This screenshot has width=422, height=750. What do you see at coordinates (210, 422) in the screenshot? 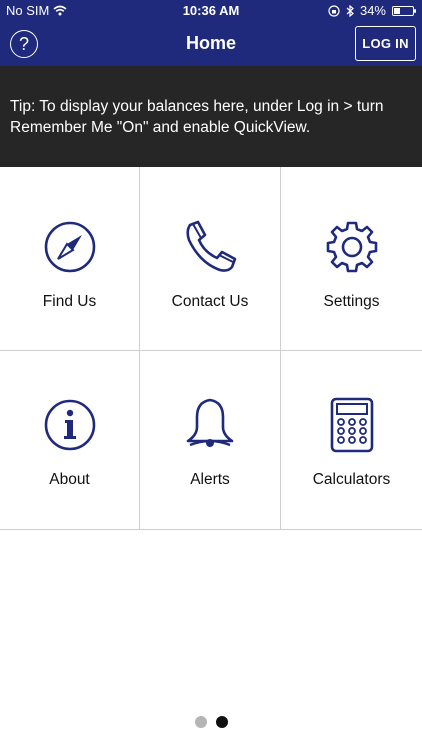
I see `bell-icon` at bounding box center [210, 422].